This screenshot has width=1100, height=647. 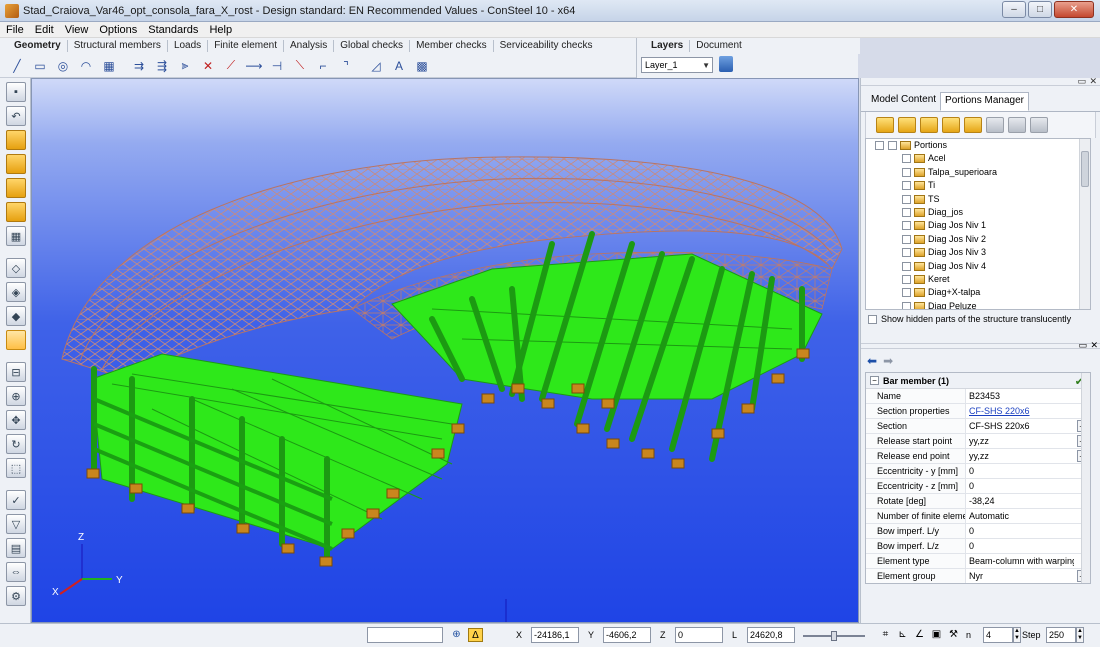 I want to click on y-coordinate-field: -4606,2, so click(x=627, y=635).